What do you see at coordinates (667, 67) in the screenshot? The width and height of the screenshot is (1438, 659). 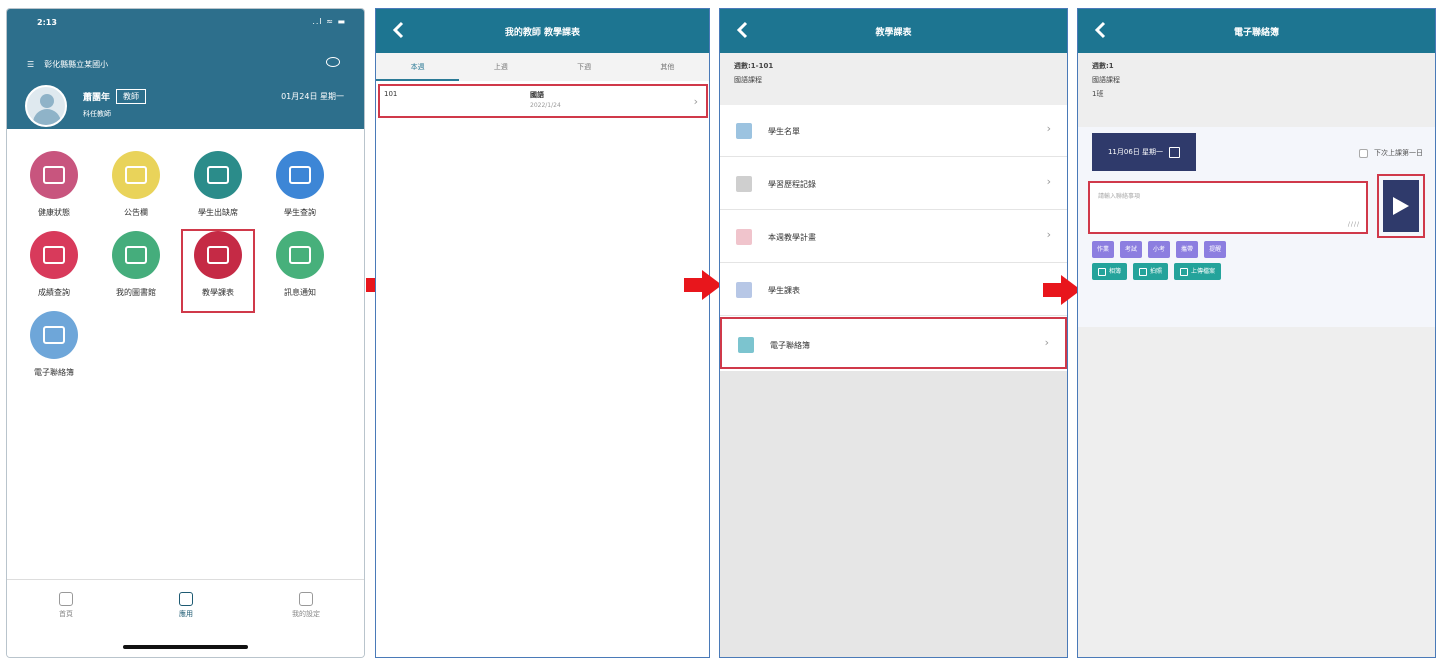 I see `tab-other: 其他` at bounding box center [667, 67].